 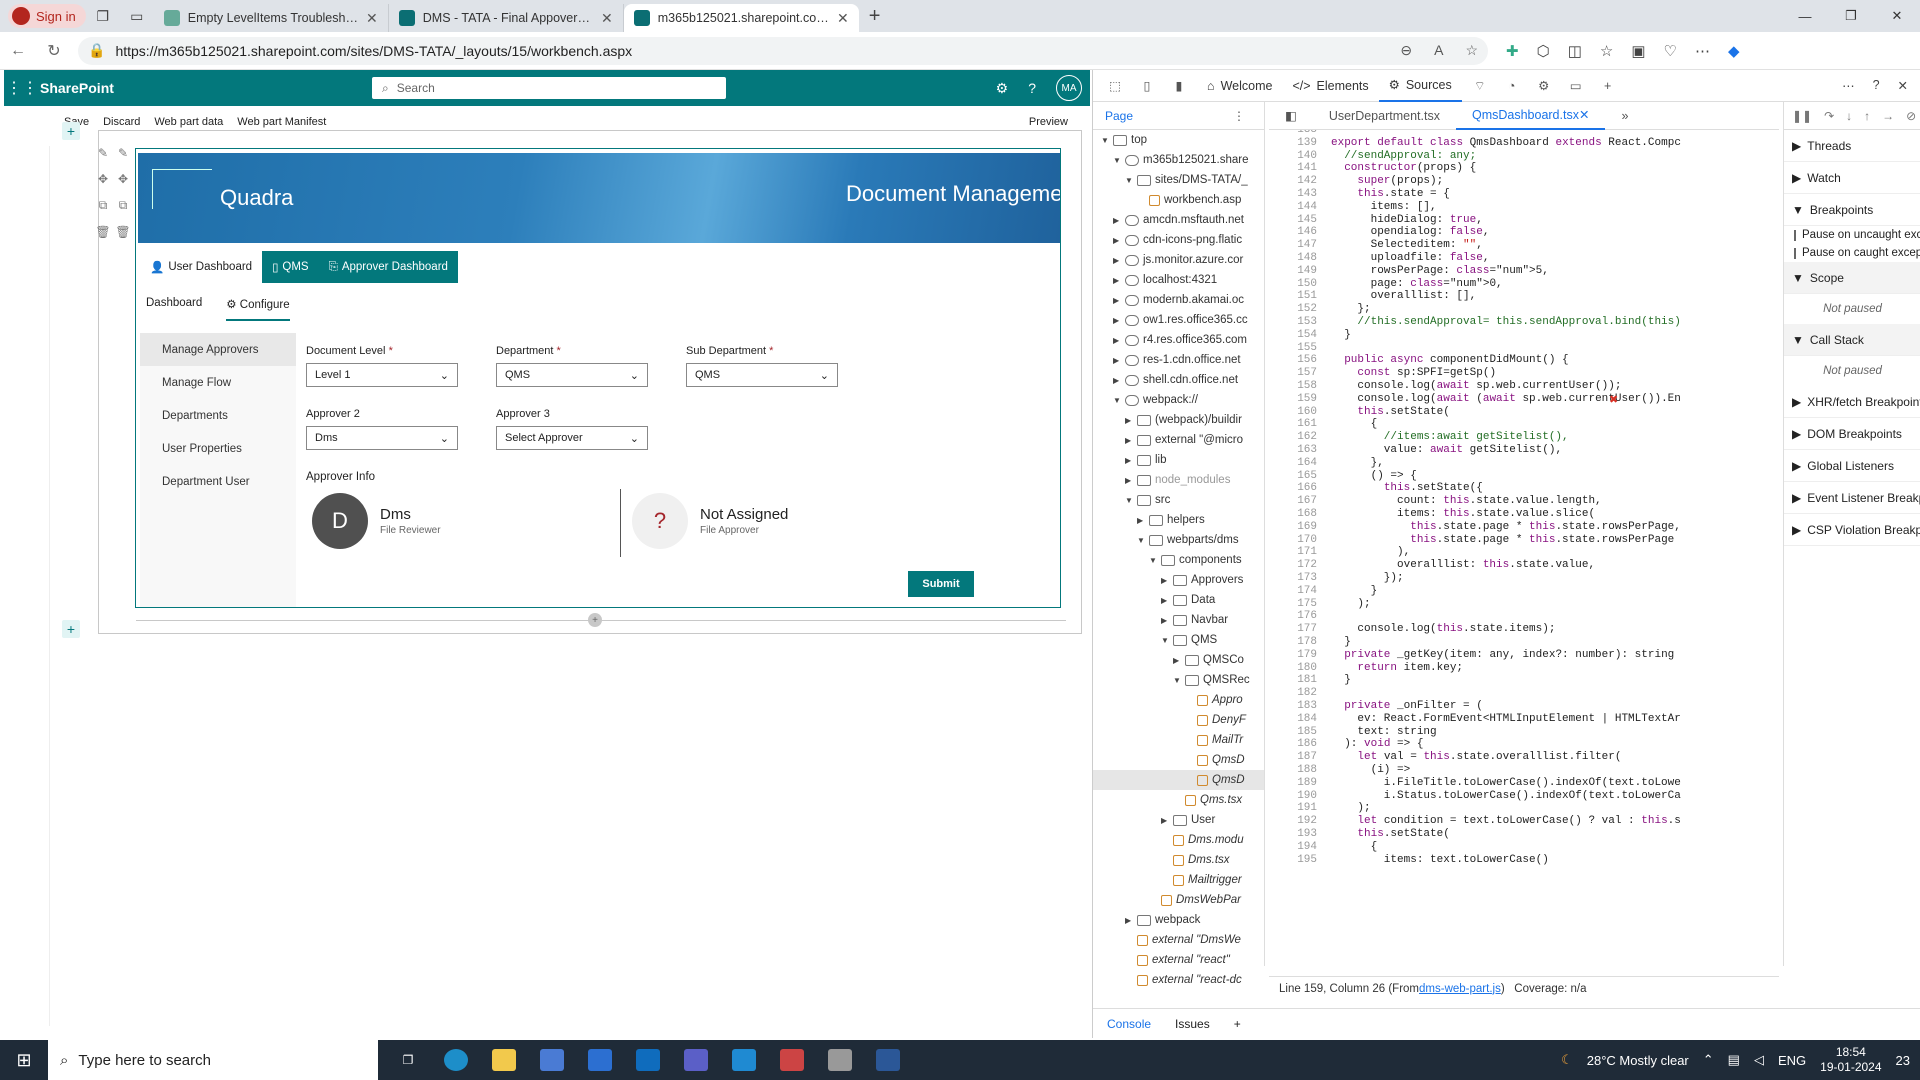 I want to click on debug-section: ▼ Scope, so click(x=1852, y=278).